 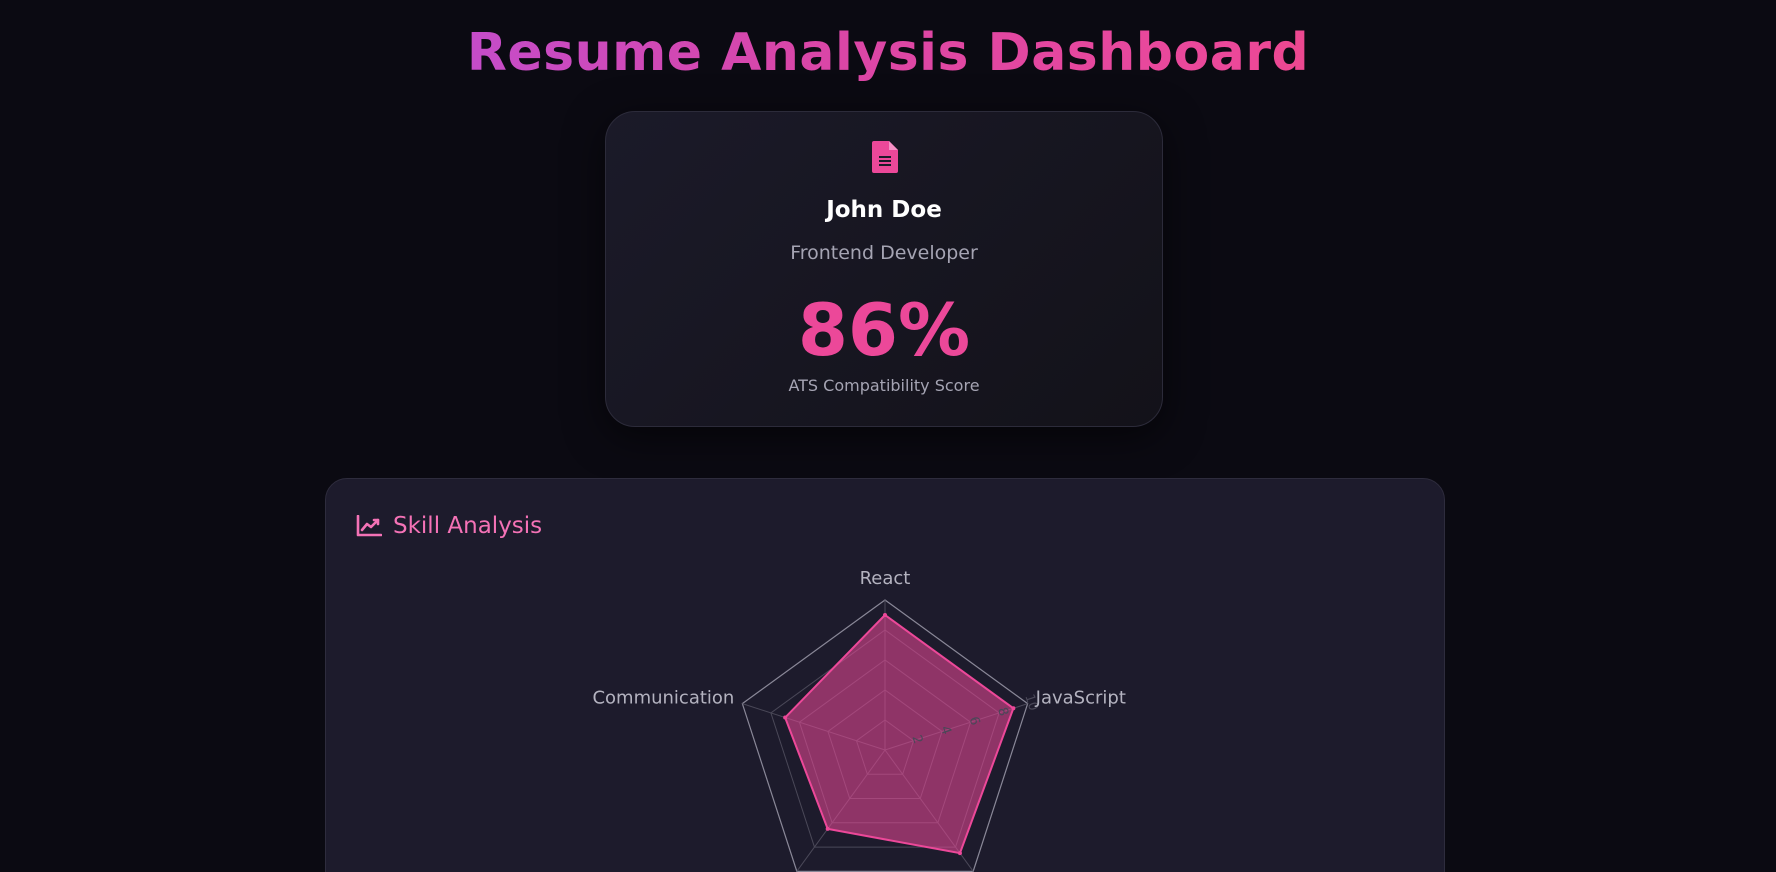 What do you see at coordinates (884, 210) in the screenshot?
I see `candidate-name: John Doe` at bounding box center [884, 210].